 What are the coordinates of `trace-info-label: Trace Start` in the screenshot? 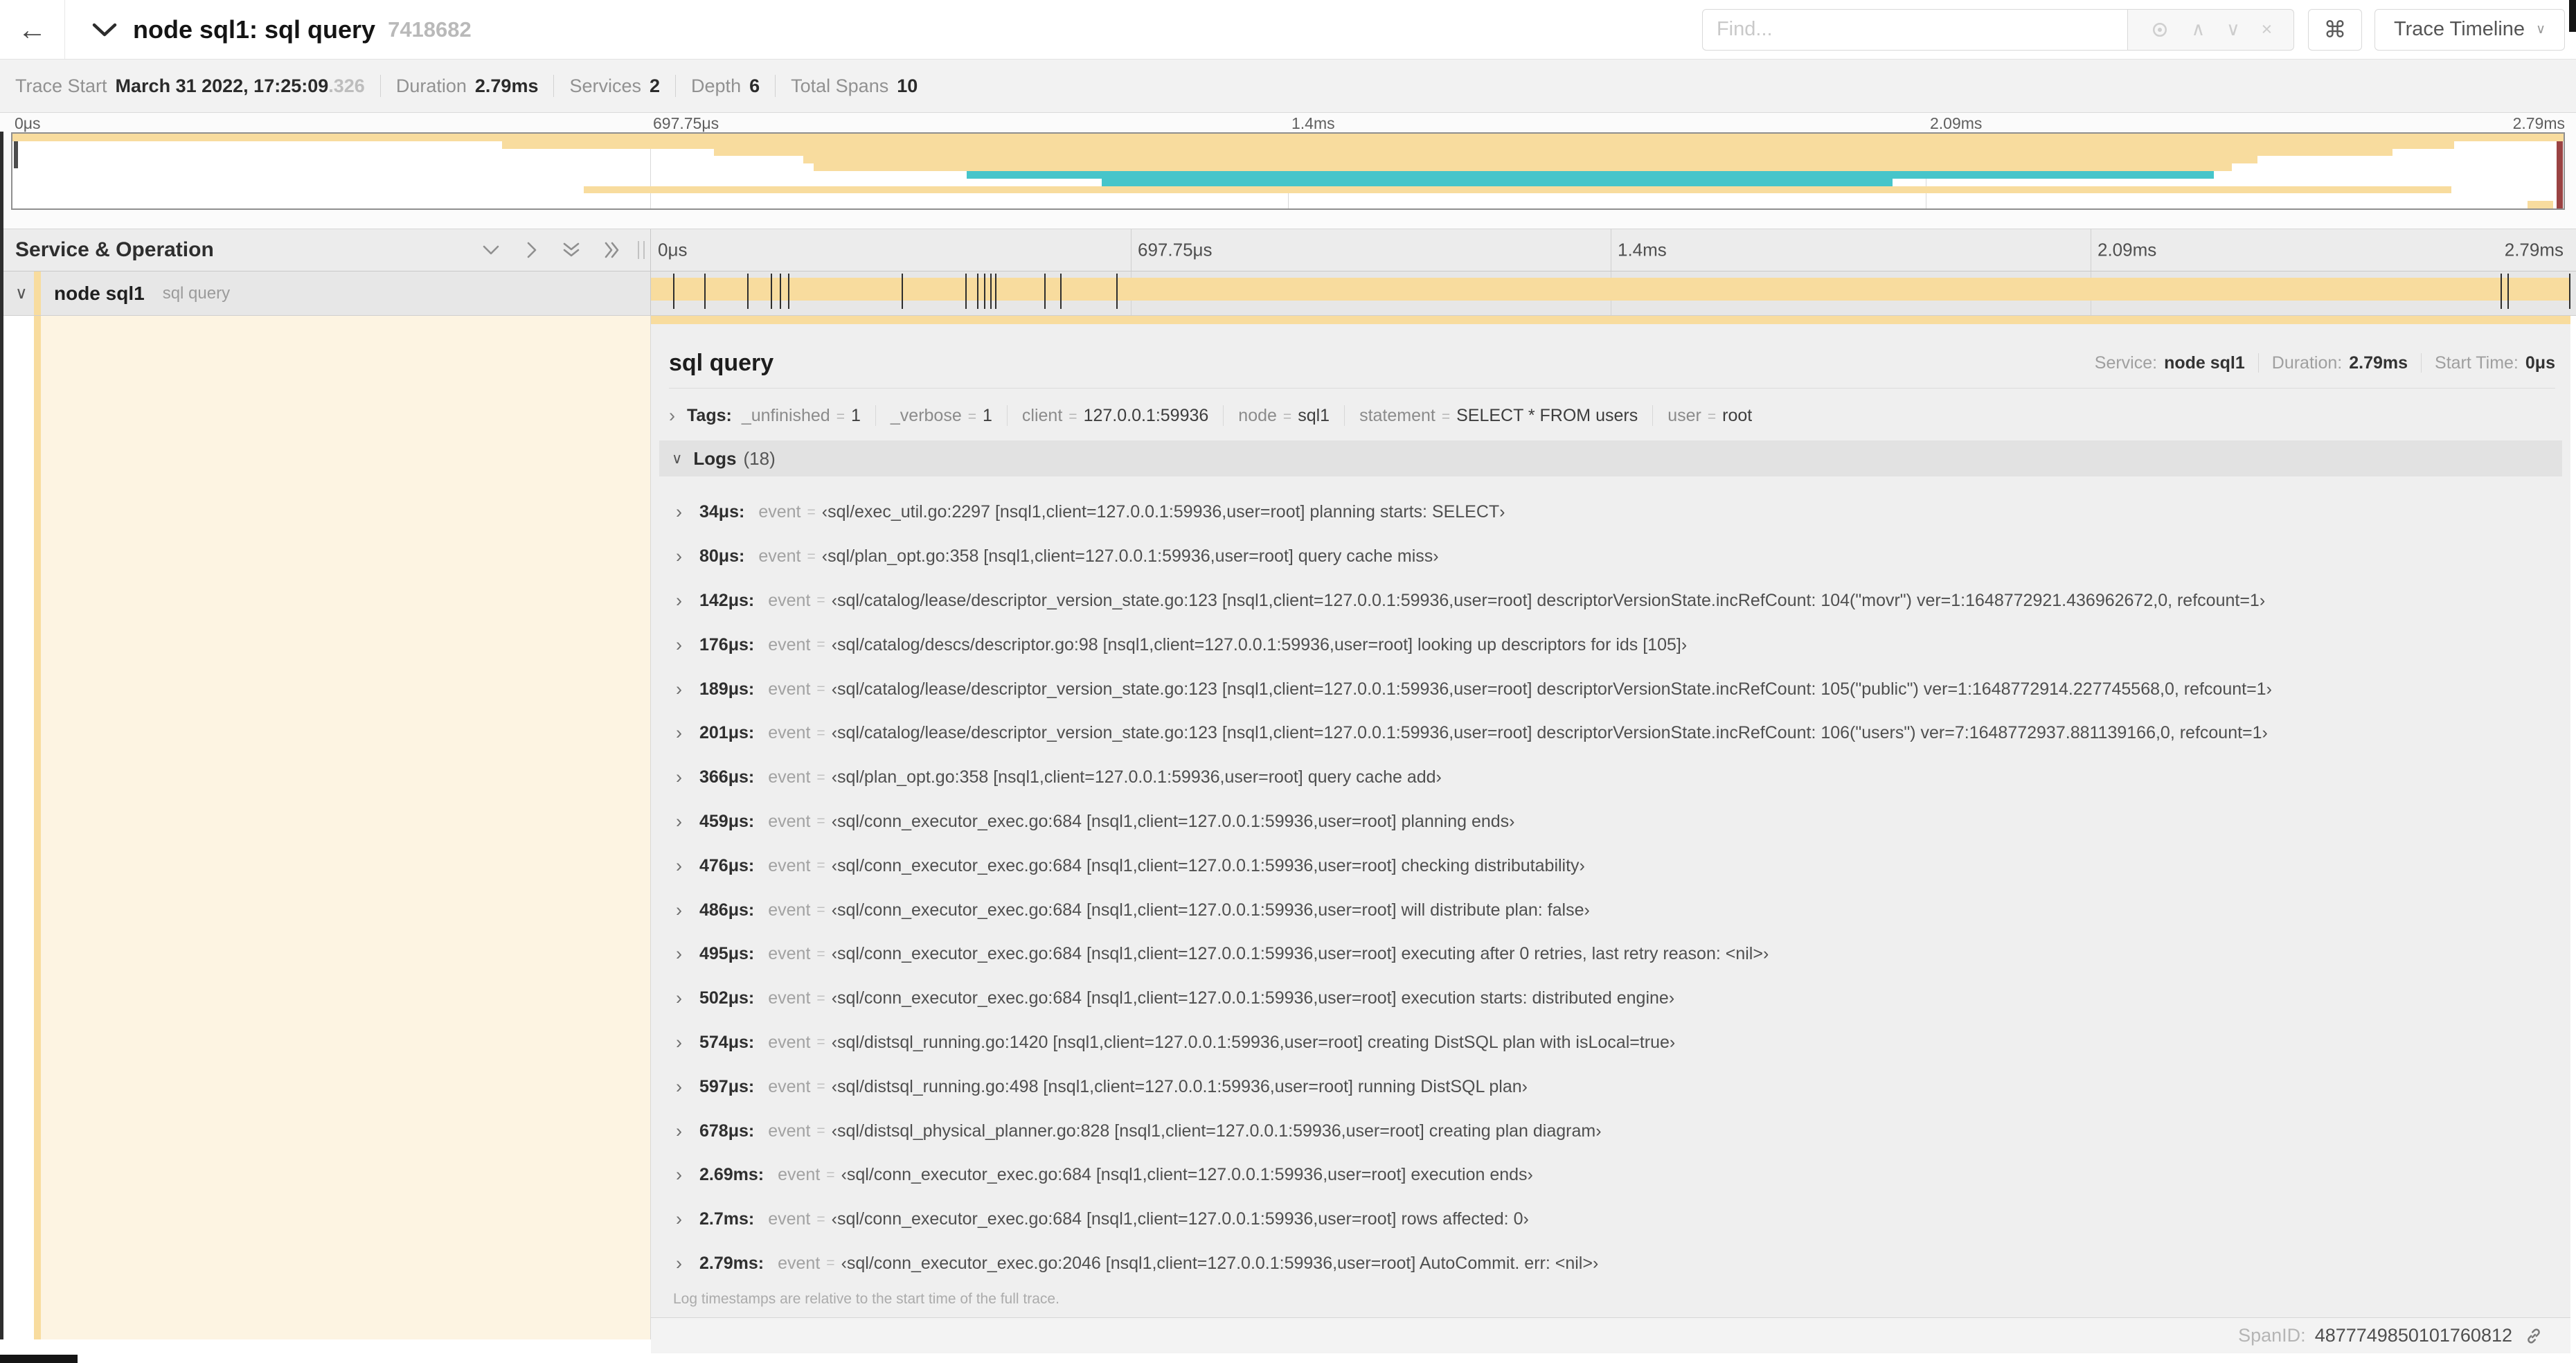 It's located at (61, 86).